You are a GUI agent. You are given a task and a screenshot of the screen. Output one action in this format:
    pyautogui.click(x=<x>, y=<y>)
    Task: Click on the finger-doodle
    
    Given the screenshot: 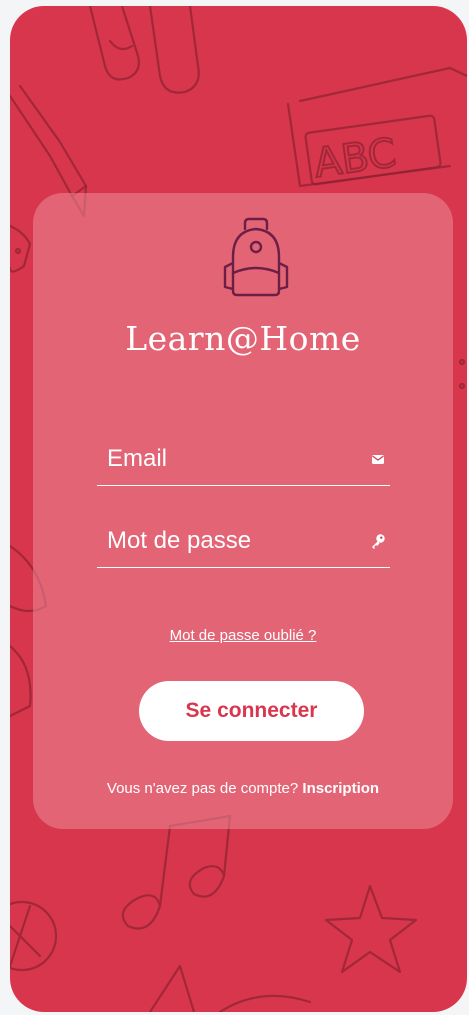 What is the action you would take?
    pyautogui.click(x=114, y=43)
    